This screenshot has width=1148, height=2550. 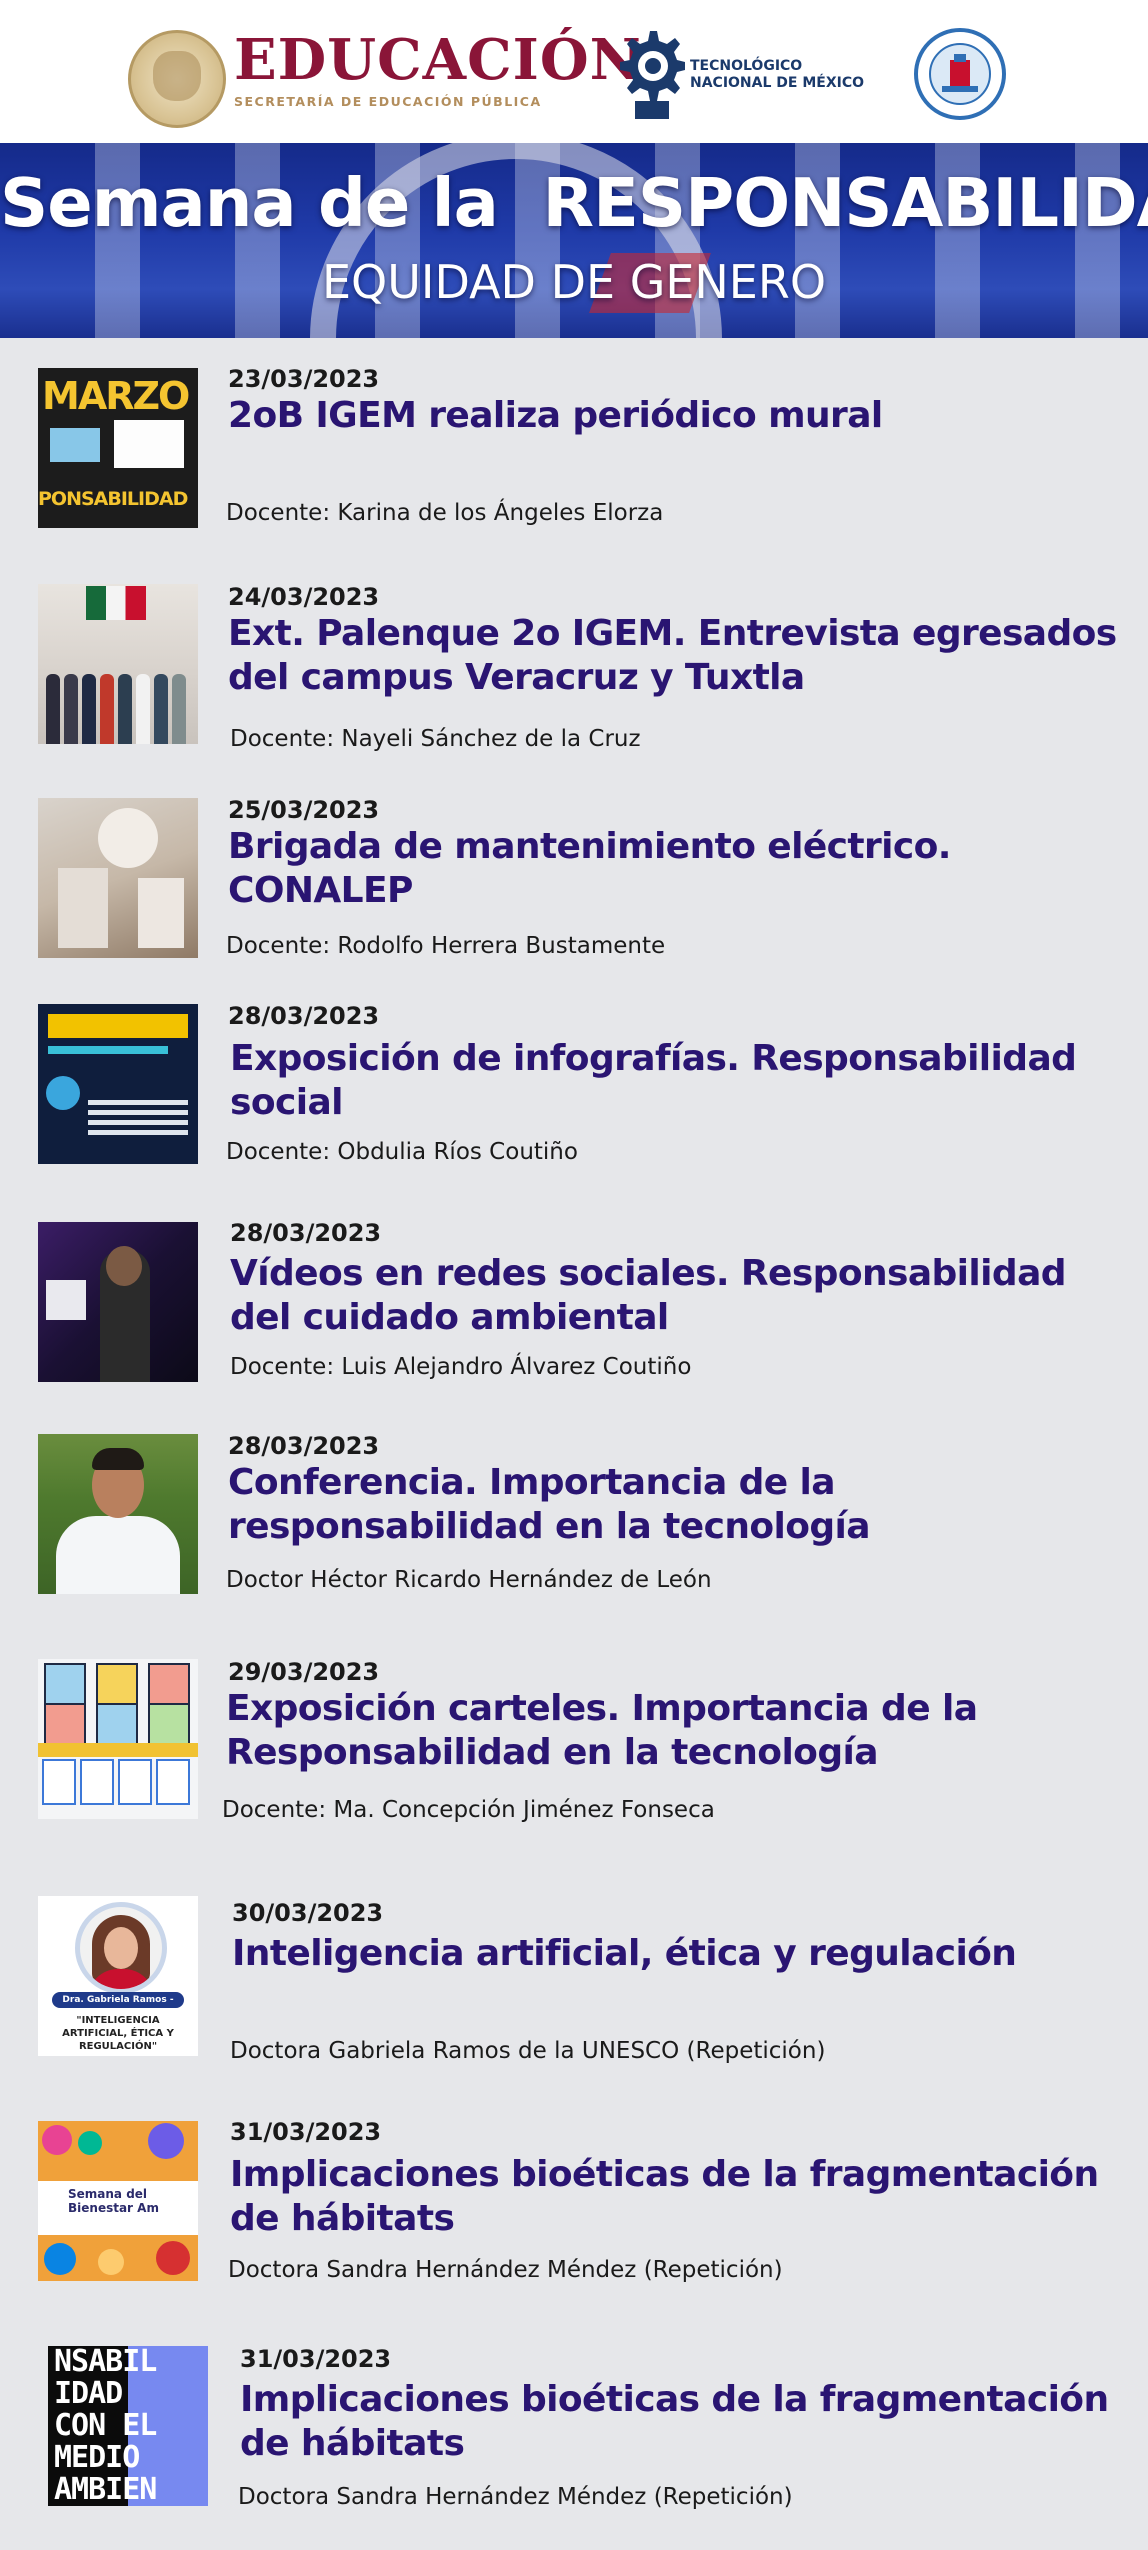 What do you see at coordinates (304, 379) in the screenshot?
I see `event-date: 23/03/2023` at bounding box center [304, 379].